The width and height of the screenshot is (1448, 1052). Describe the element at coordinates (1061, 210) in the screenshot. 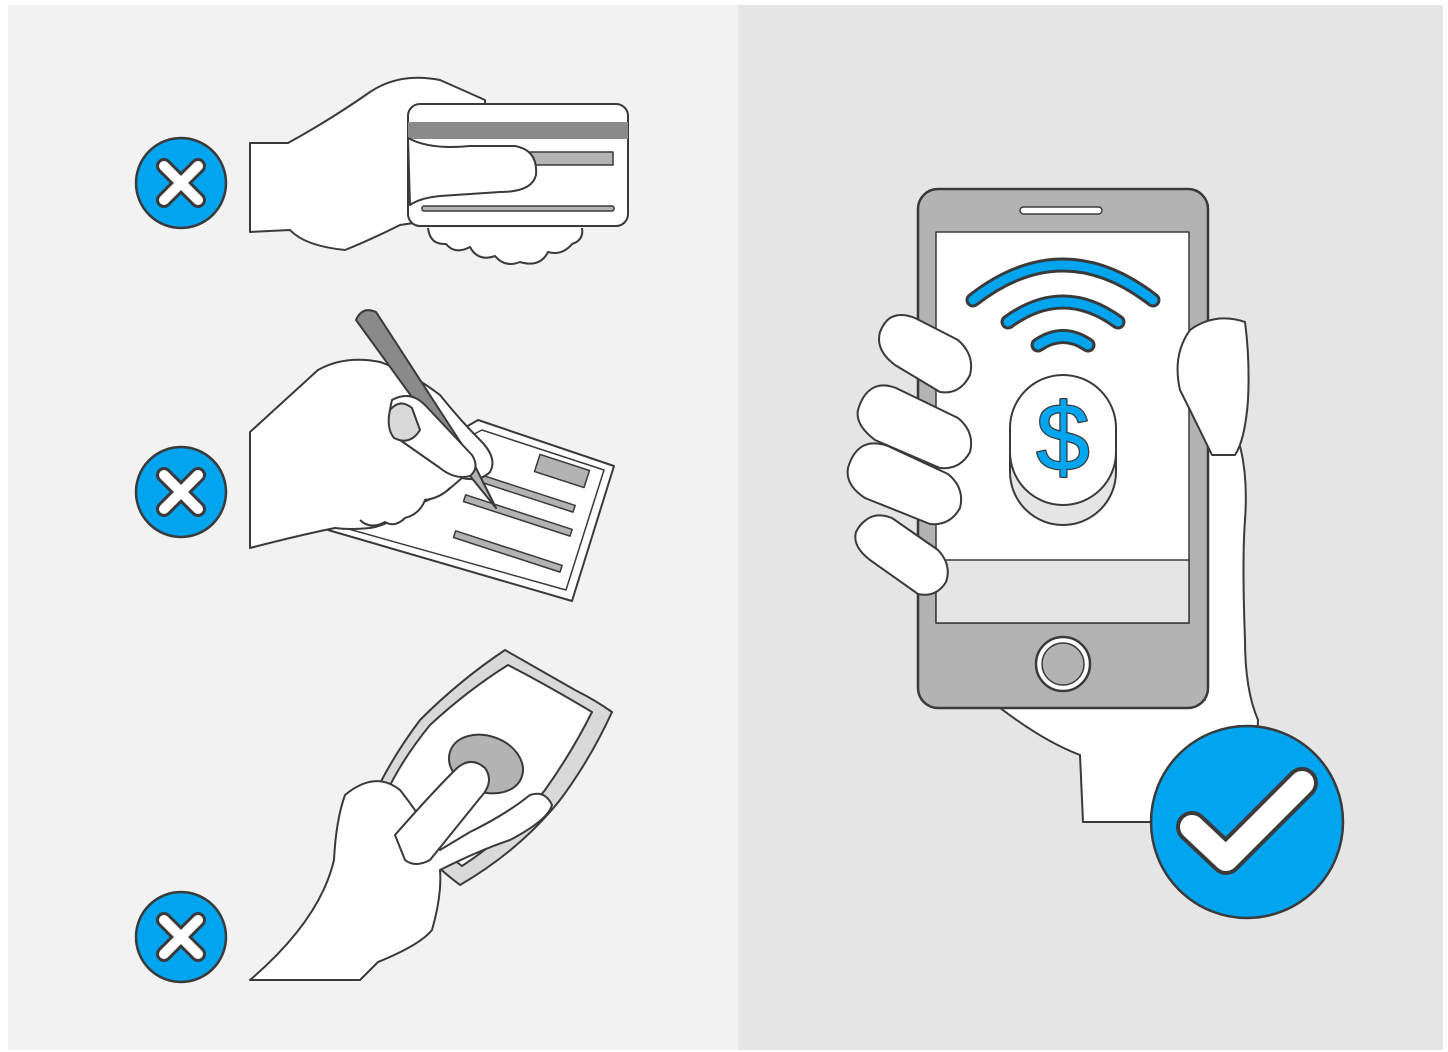

I see `phone-speaker` at that location.